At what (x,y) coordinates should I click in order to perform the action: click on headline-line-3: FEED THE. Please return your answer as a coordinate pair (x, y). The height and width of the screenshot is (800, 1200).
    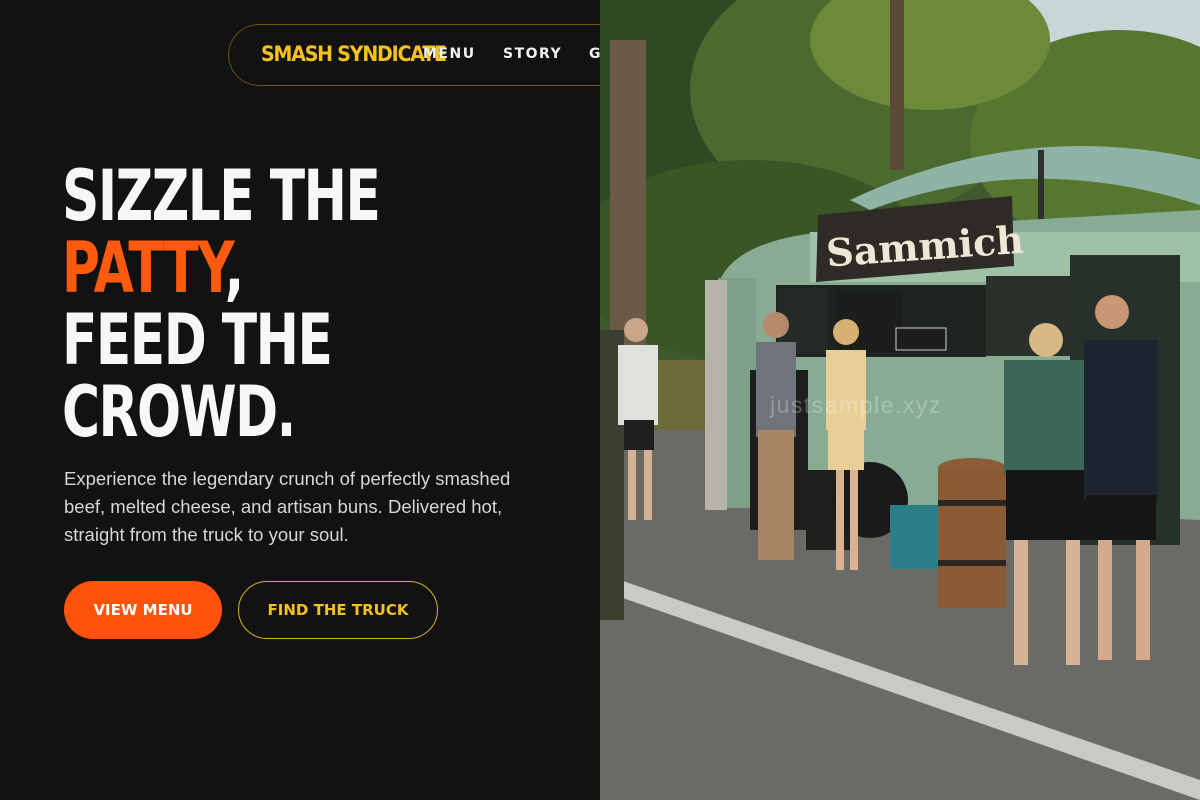
    Looking at the image, I should click on (197, 340).